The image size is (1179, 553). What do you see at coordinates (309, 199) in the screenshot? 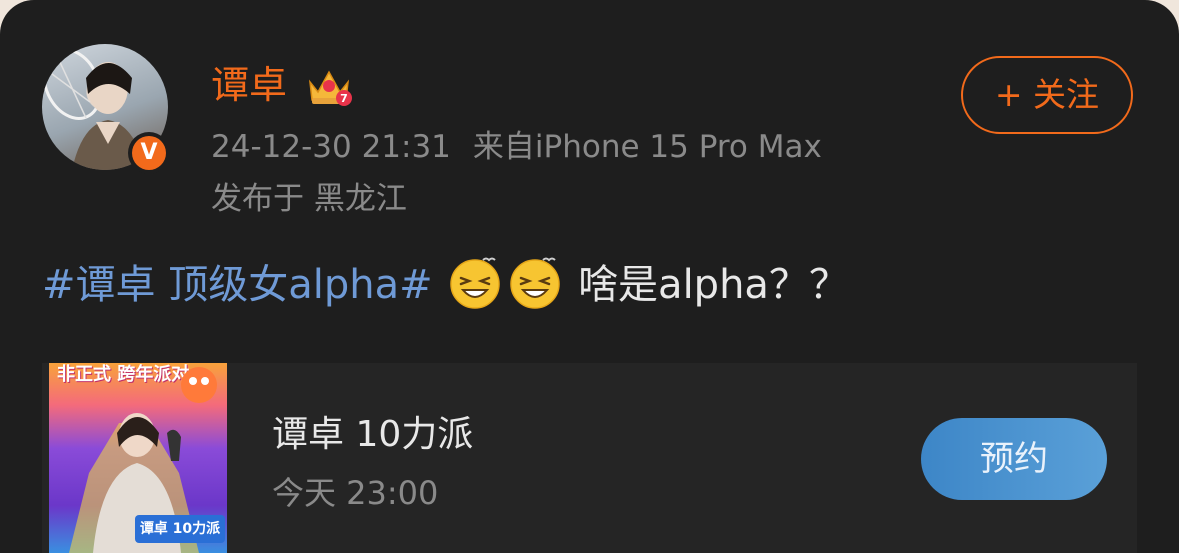
I see `post-location: 发布于 黑龙江` at bounding box center [309, 199].